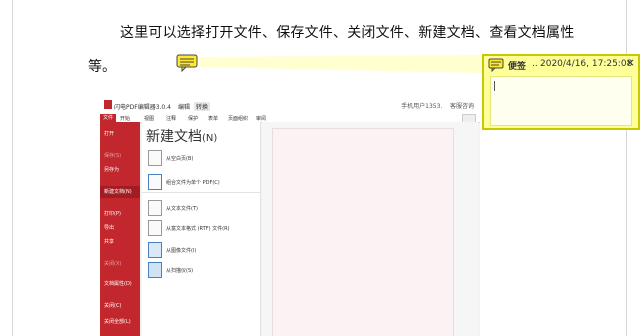 Image resolution: width=640 pixels, height=336 pixels. What do you see at coordinates (155, 270) in the screenshot?
I see `scanner-icon` at bounding box center [155, 270].